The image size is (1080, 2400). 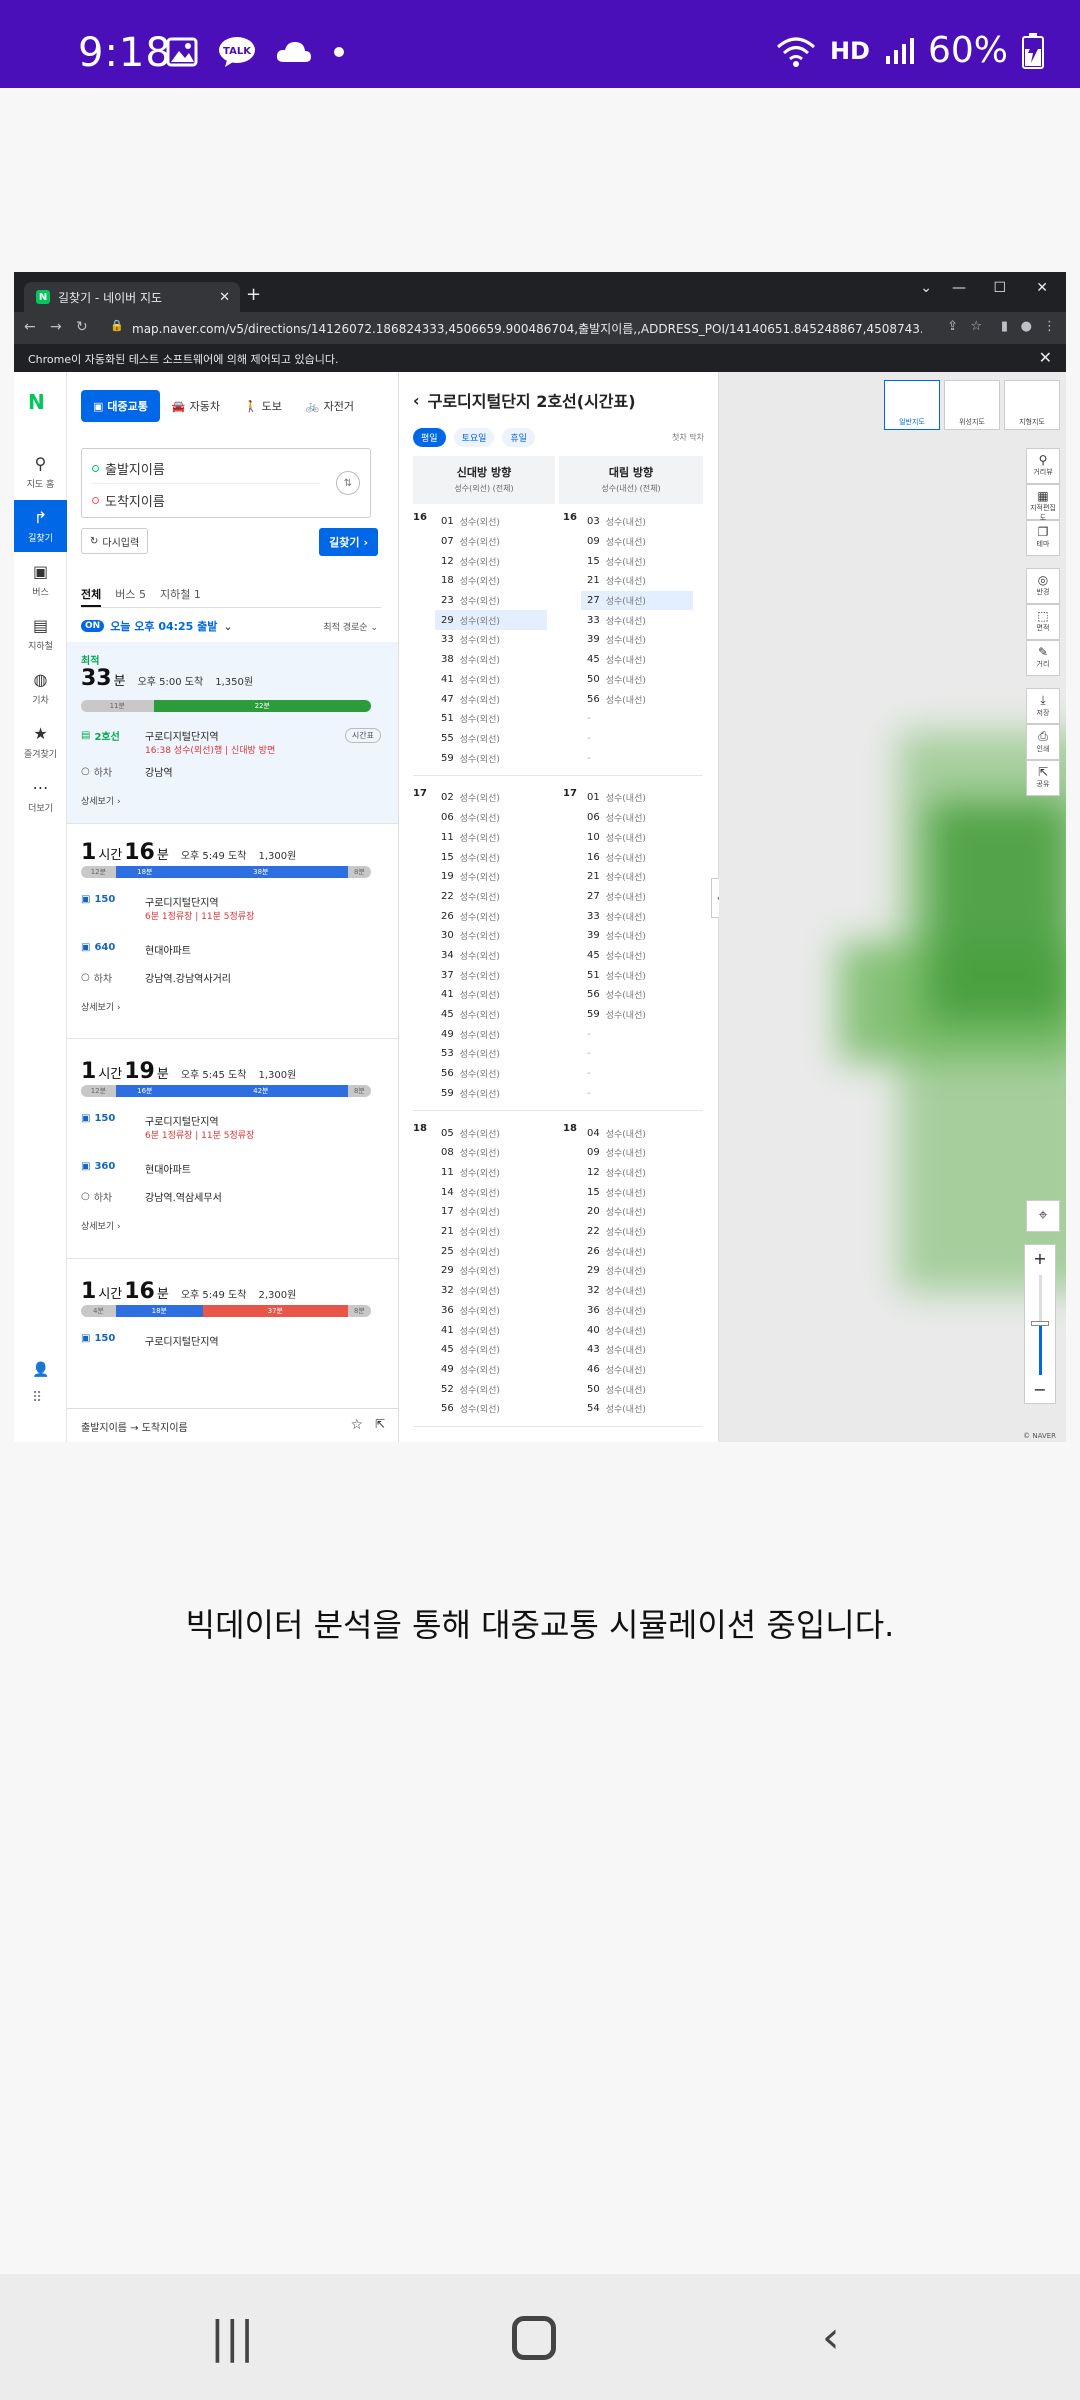 What do you see at coordinates (40, 742) in the screenshot?
I see `sidebar-item-favorites: ★ 즐겨찾기` at bounding box center [40, 742].